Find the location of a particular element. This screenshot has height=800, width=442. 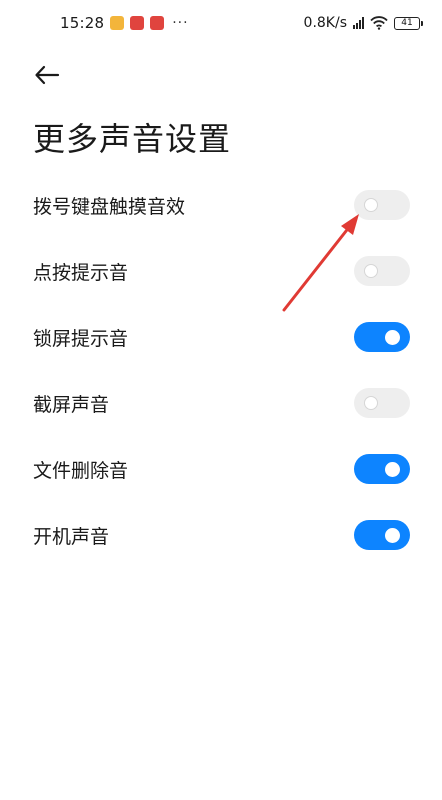

setting-row-tap-sound: 点按提示音 is located at coordinates (221, 271).